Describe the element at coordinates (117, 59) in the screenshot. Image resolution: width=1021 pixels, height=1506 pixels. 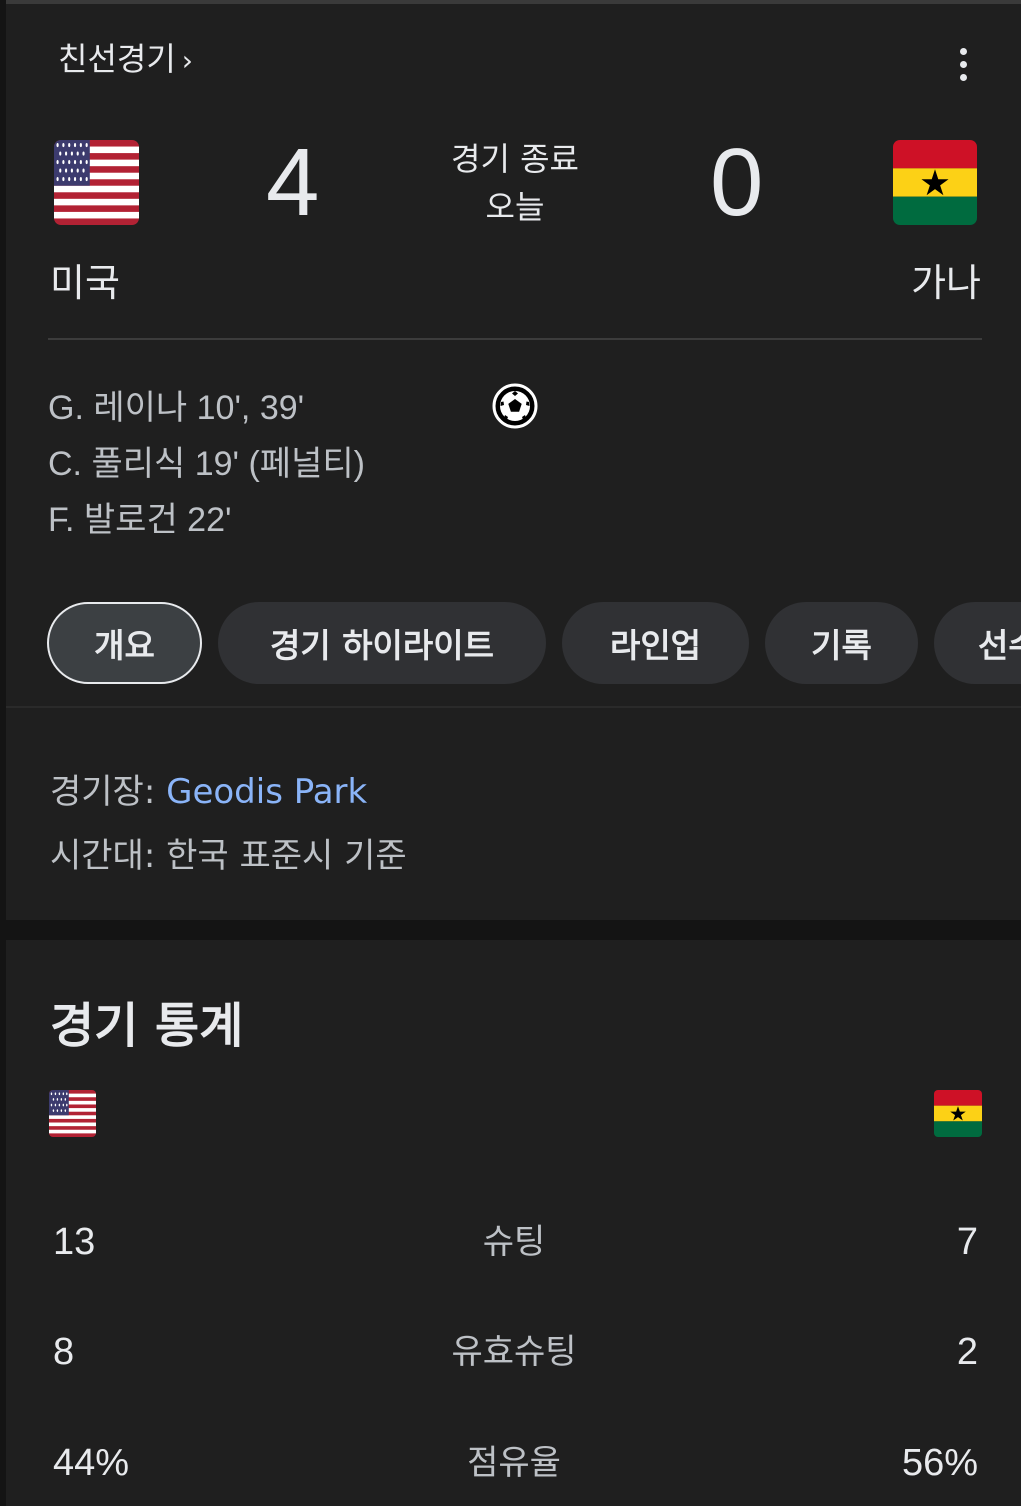
I see `competition-label: 친선경기` at that location.